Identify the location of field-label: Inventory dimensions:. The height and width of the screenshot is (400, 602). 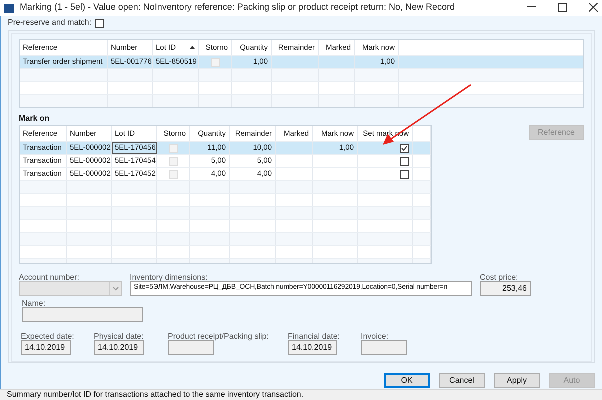
(169, 276).